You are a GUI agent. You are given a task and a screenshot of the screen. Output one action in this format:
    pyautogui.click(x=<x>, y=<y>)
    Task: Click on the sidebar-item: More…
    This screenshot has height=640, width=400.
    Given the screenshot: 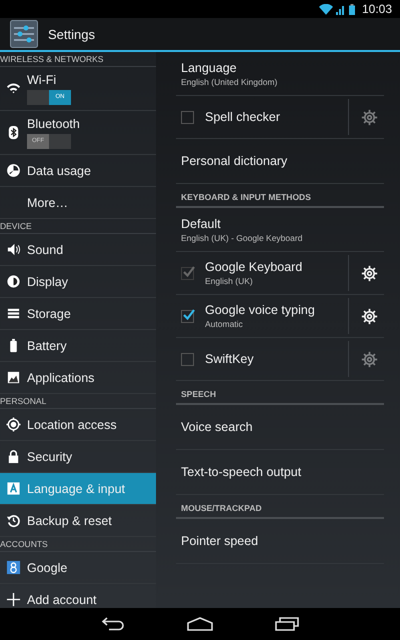 What is the action you would take?
    pyautogui.click(x=78, y=203)
    